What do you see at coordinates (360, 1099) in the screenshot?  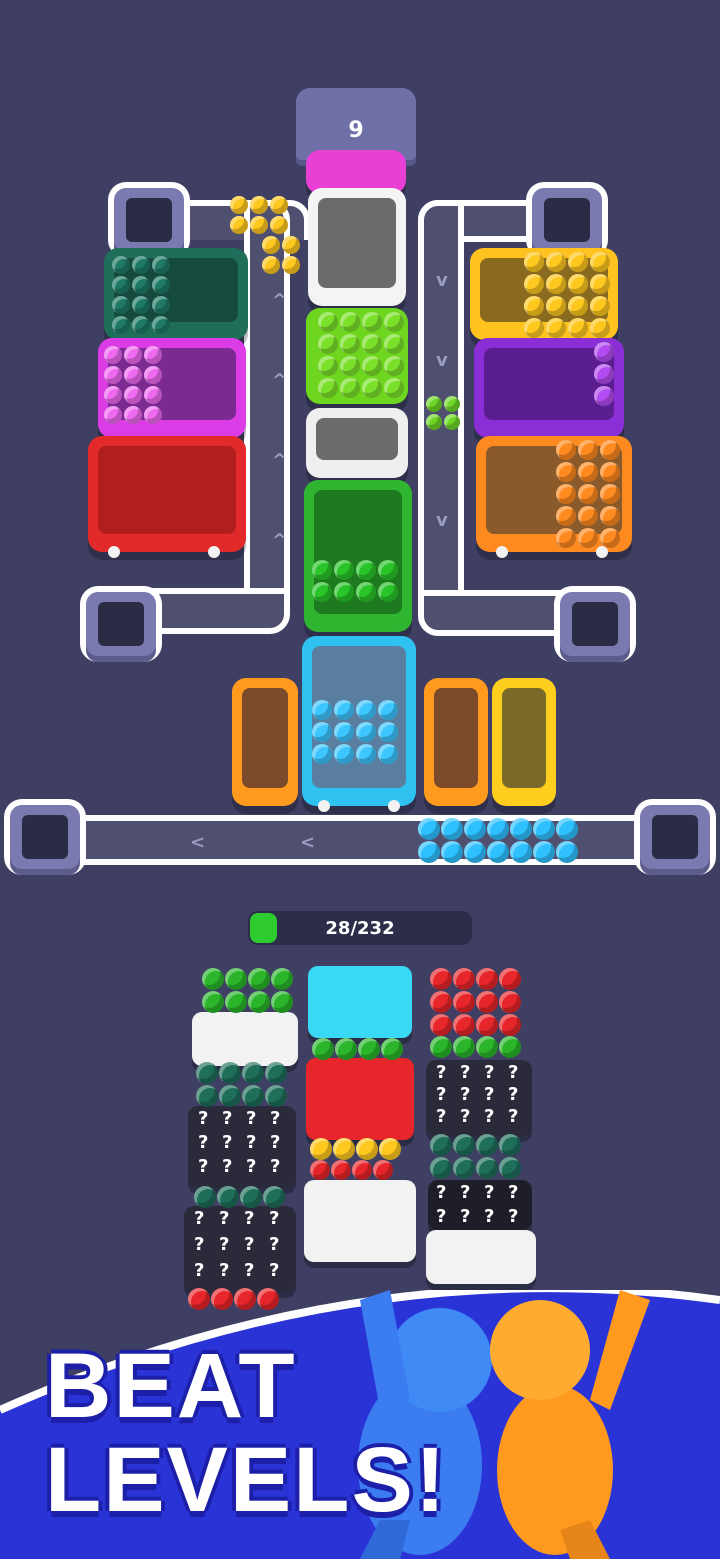 I see `tray-red` at bounding box center [360, 1099].